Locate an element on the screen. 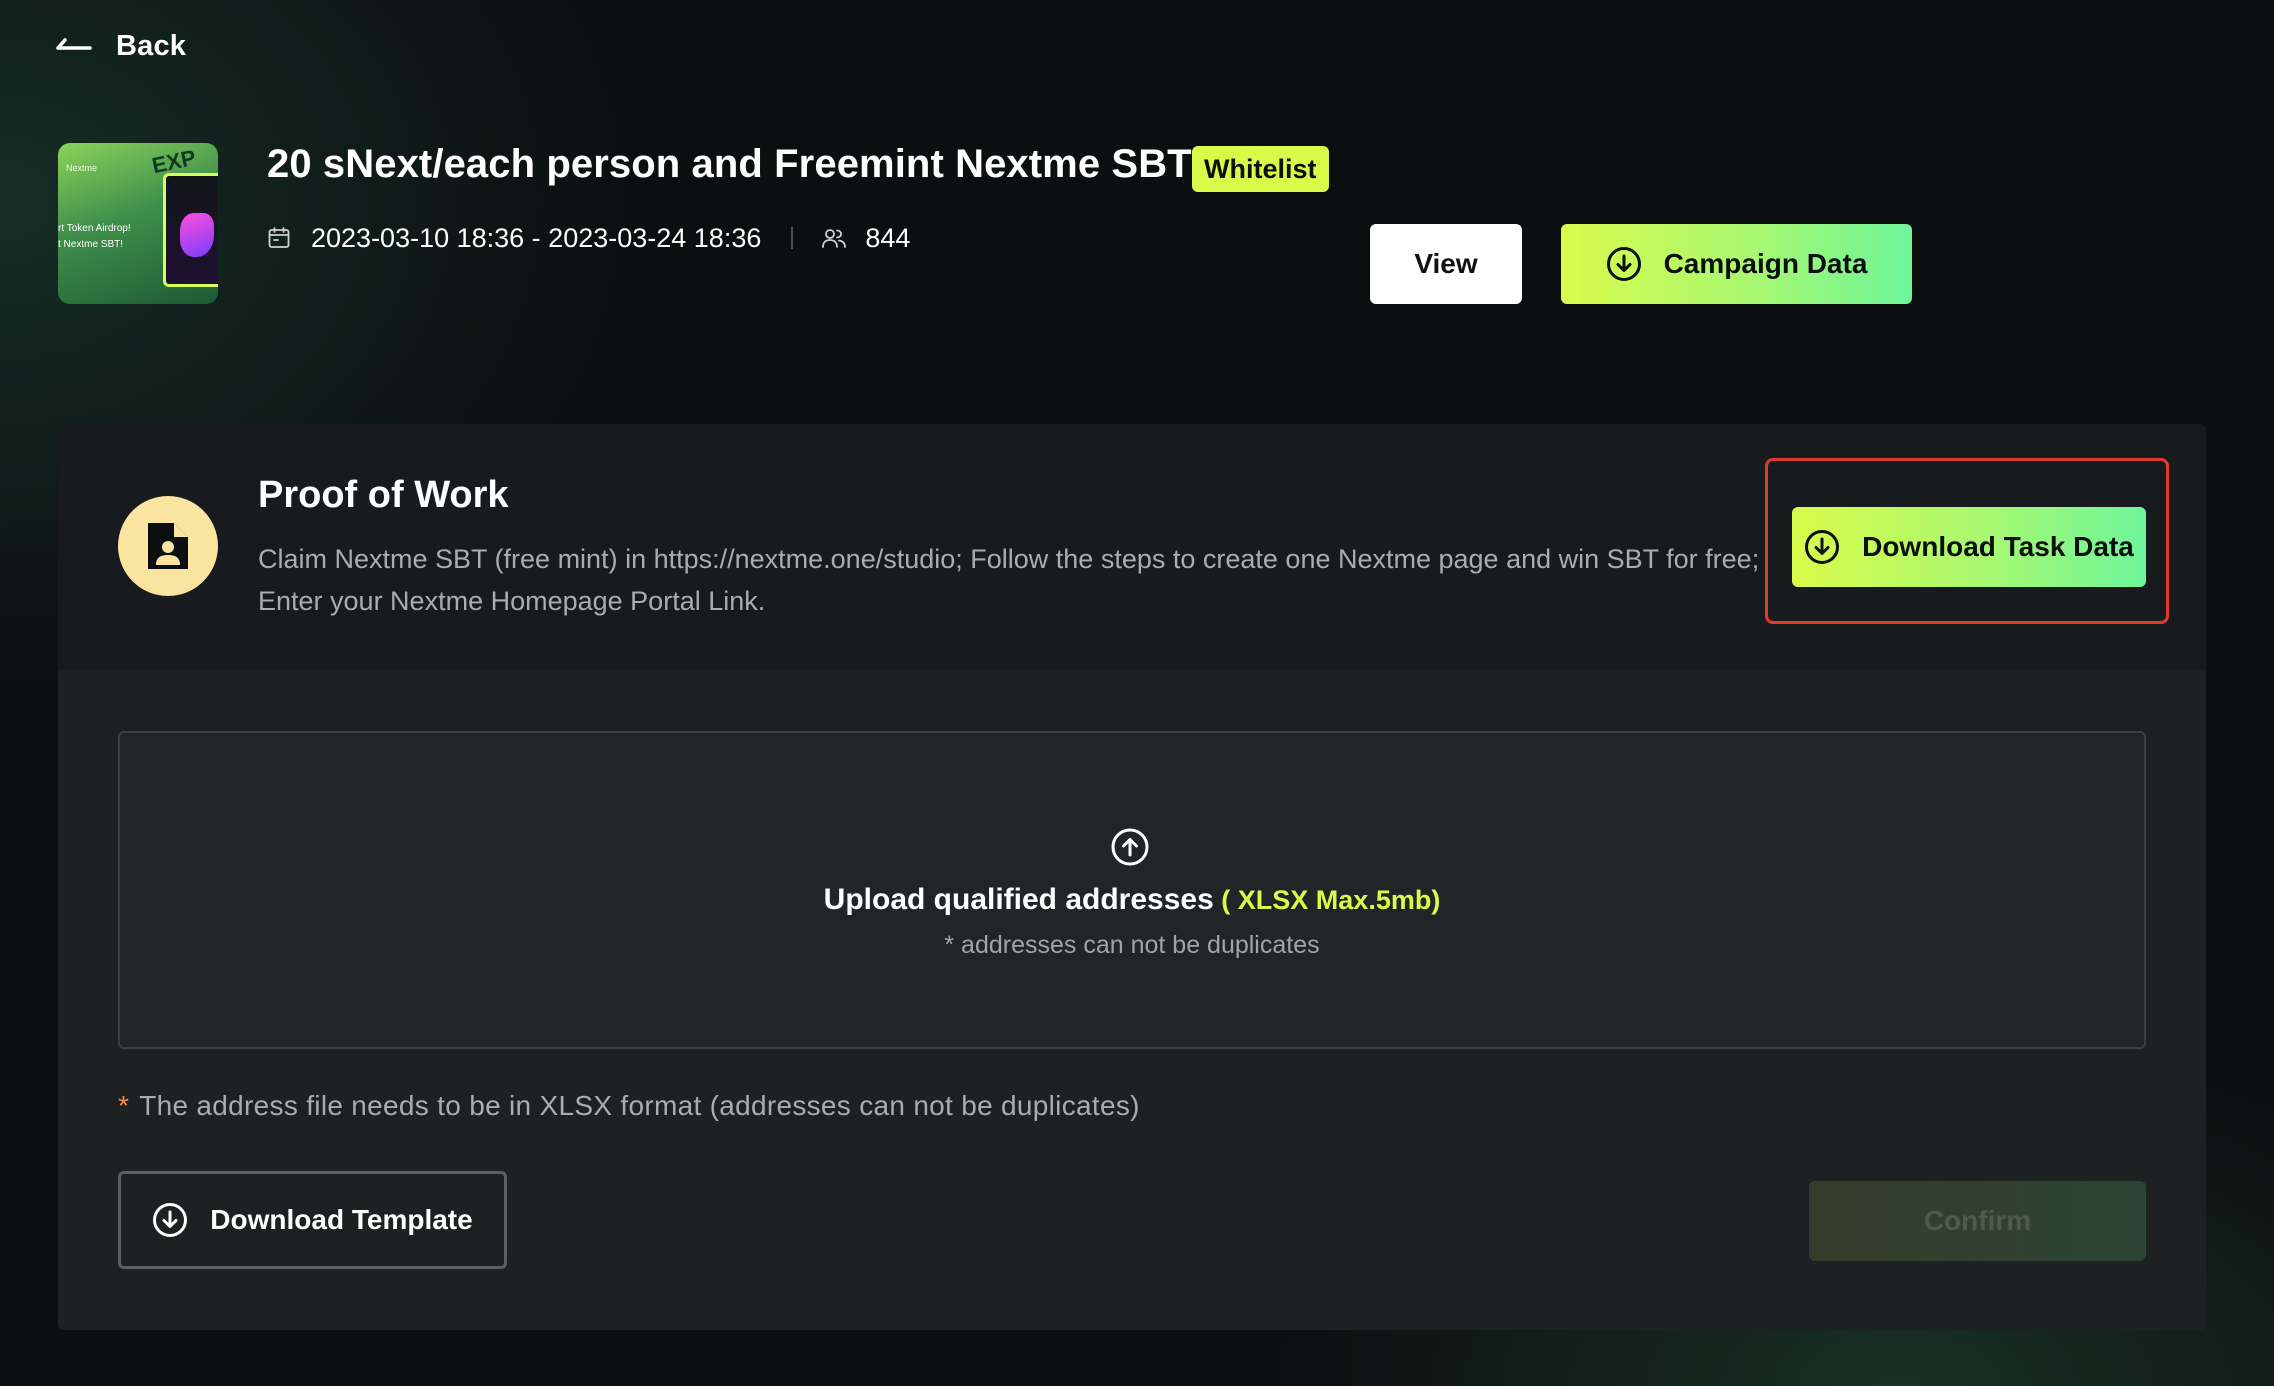 The height and width of the screenshot is (1386, 2274). confirm-button: Confirm is located at coordinates (1977, 1221).